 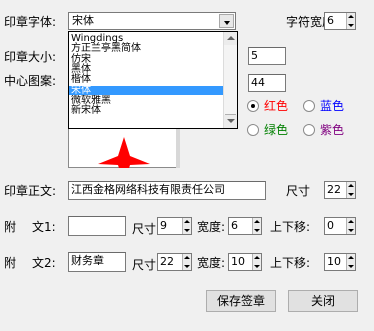 What do you see at coordinates (332, 106) in the screenshot?
I see `color-label-blue: 蓝色` at bounding box center [332, 106].